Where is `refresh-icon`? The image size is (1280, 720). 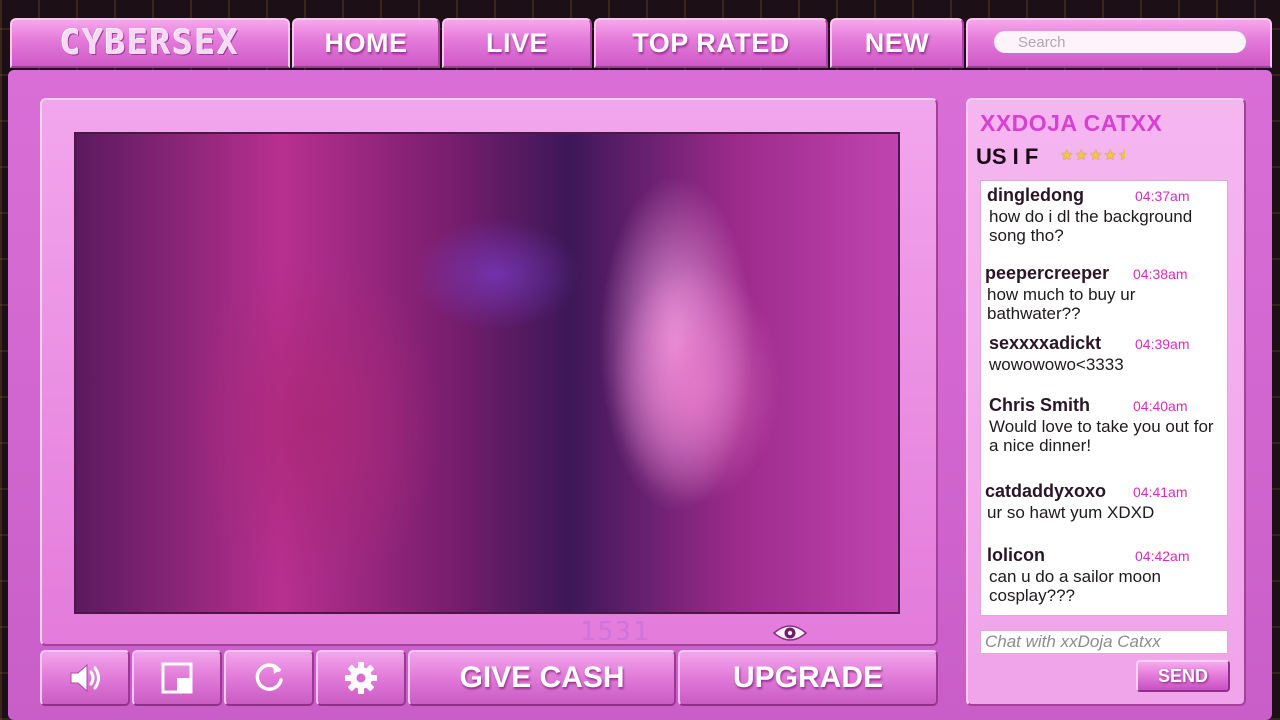 refresh-icon is located at coordinates (269, 677).